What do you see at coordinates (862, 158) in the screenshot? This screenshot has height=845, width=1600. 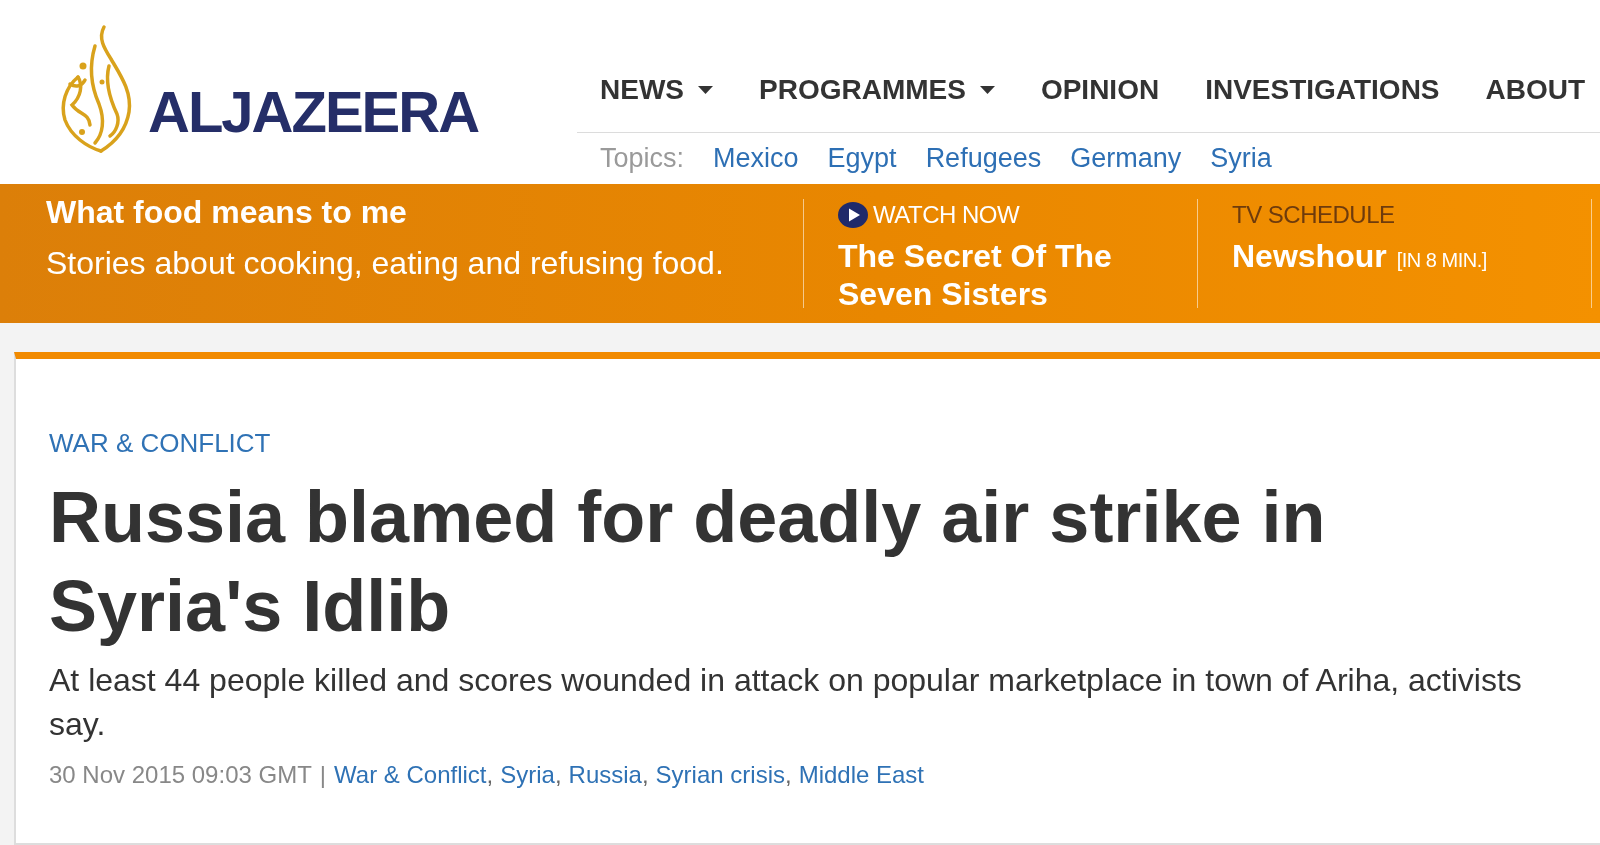 I see `topic-link: Egypt` at bounding box center [862, 158].